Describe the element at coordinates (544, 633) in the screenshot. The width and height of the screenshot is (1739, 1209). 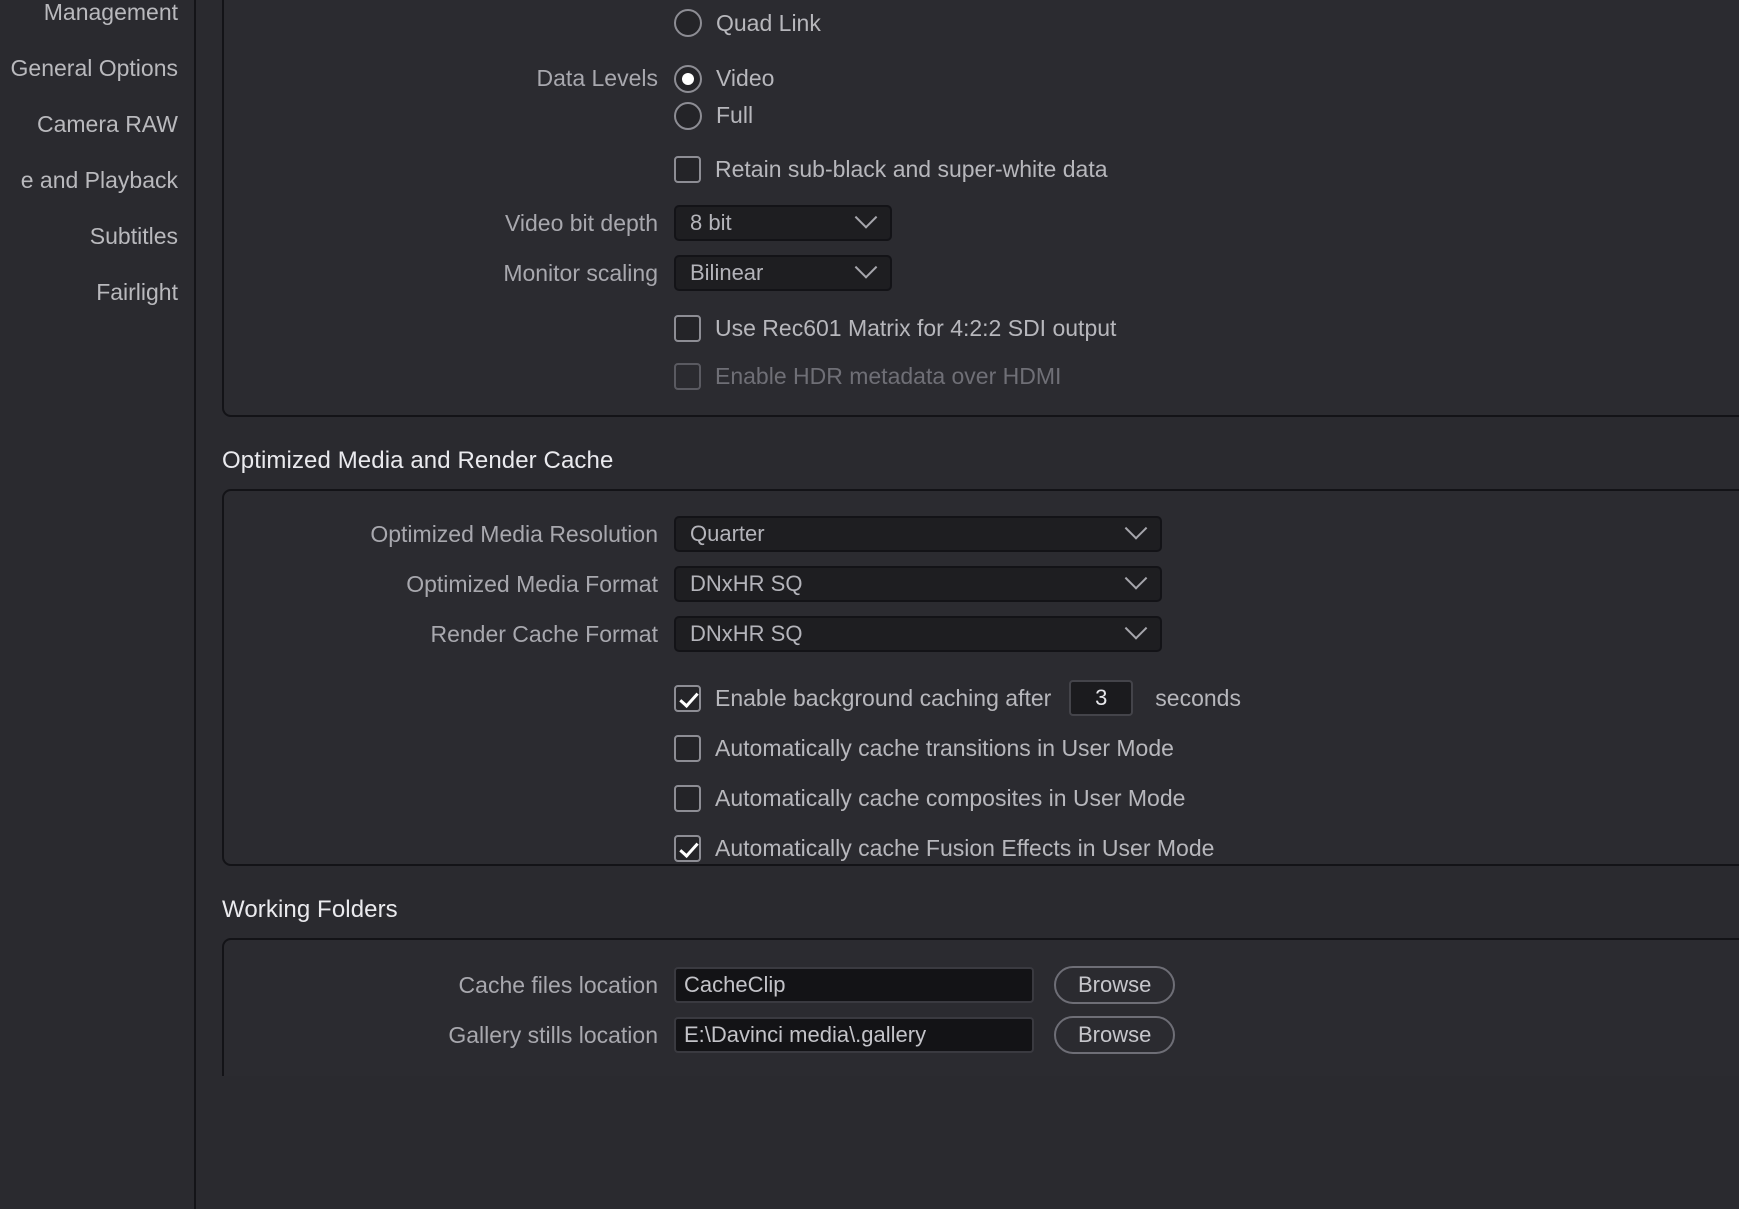
I see `render-cache-format-label: Render Cache Format` at that location.